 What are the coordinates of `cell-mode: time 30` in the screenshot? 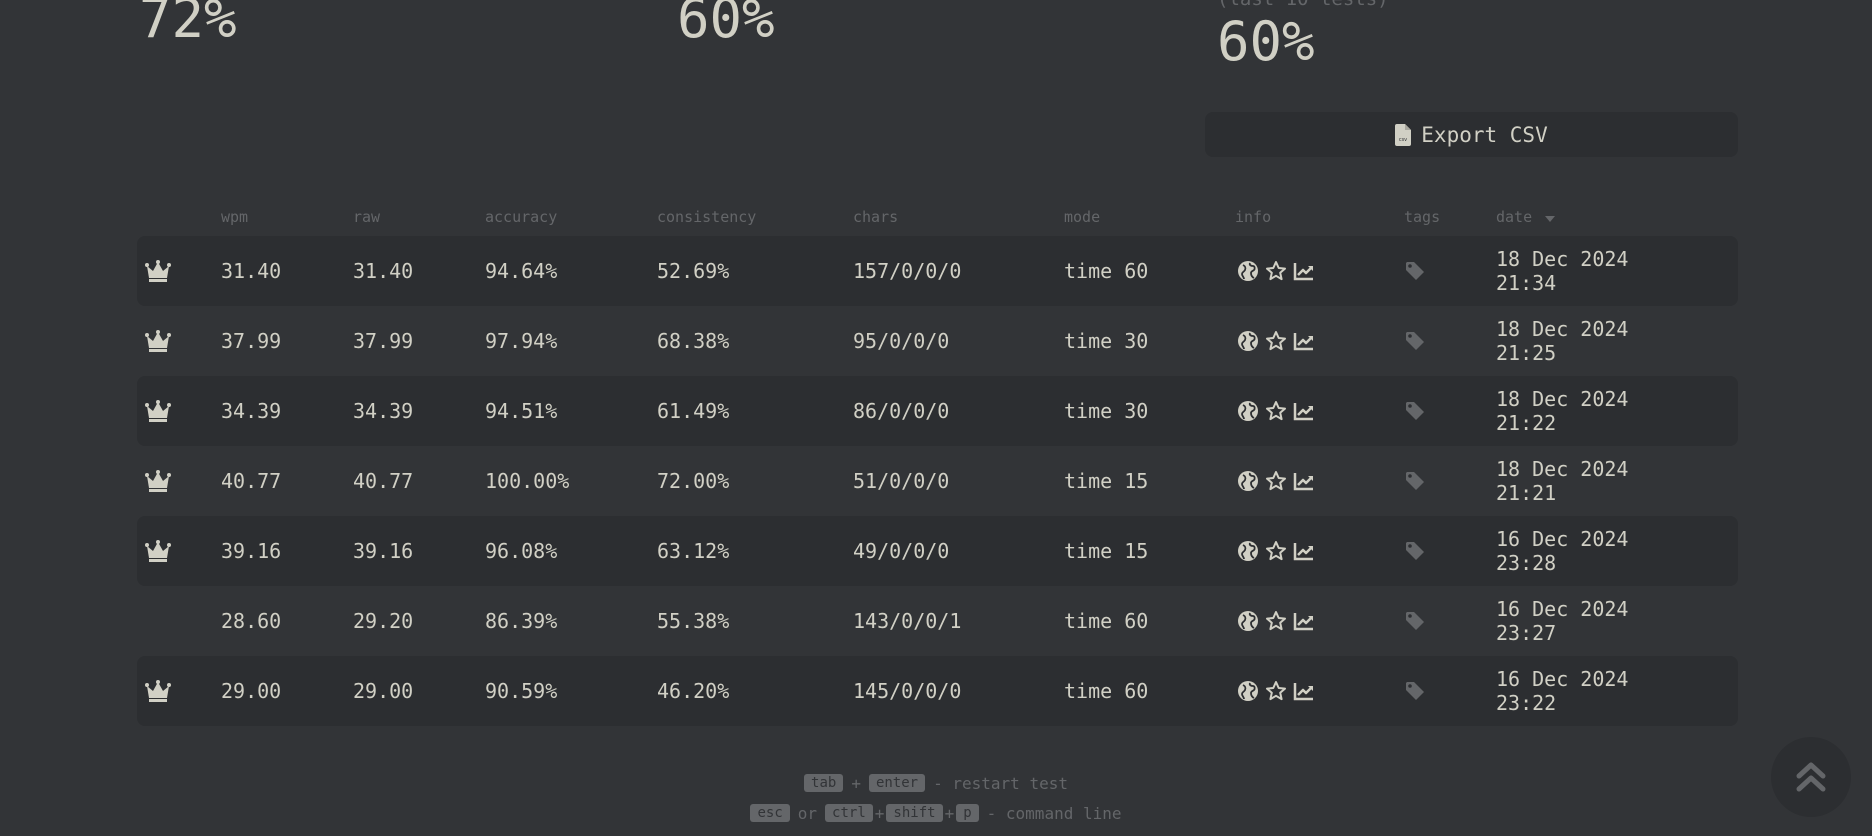 It's located at (1106, 341).